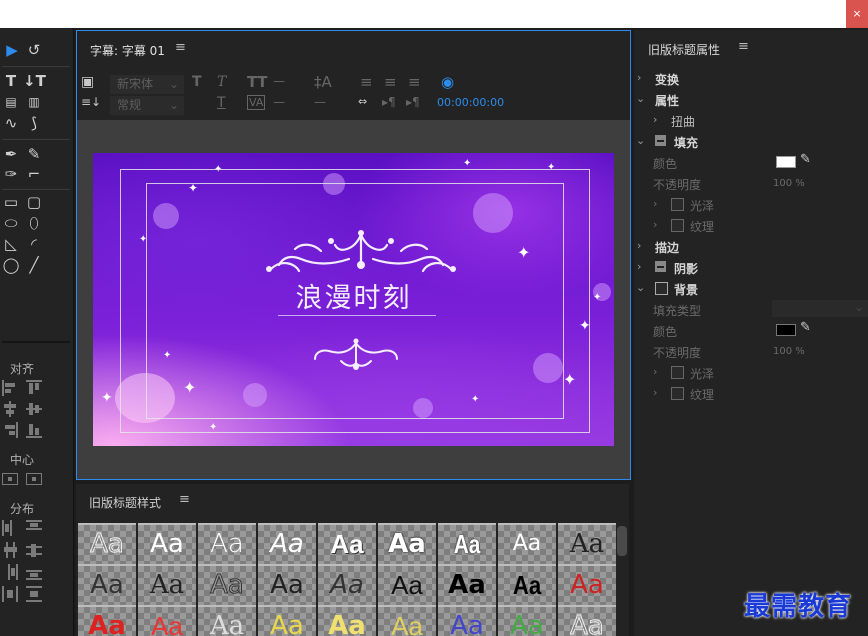  I want to click on add-anchor-tool-icon: ✑, so click(11, 174).